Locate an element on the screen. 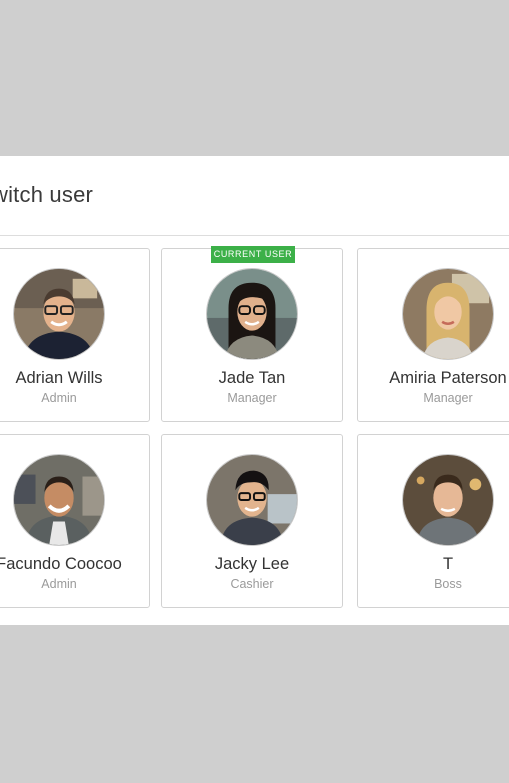 The height and width of the screenshot is (783, 509). dialog-header: witch user is located at coordinates (254, 196).